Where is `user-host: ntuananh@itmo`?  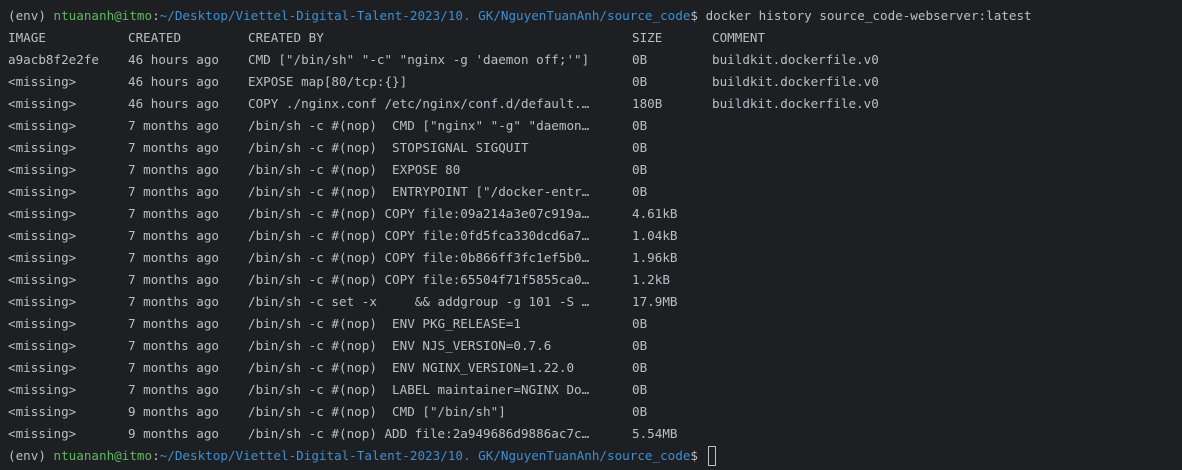 user-host: ntuananh@itmo is located at coordinates (103, 455).